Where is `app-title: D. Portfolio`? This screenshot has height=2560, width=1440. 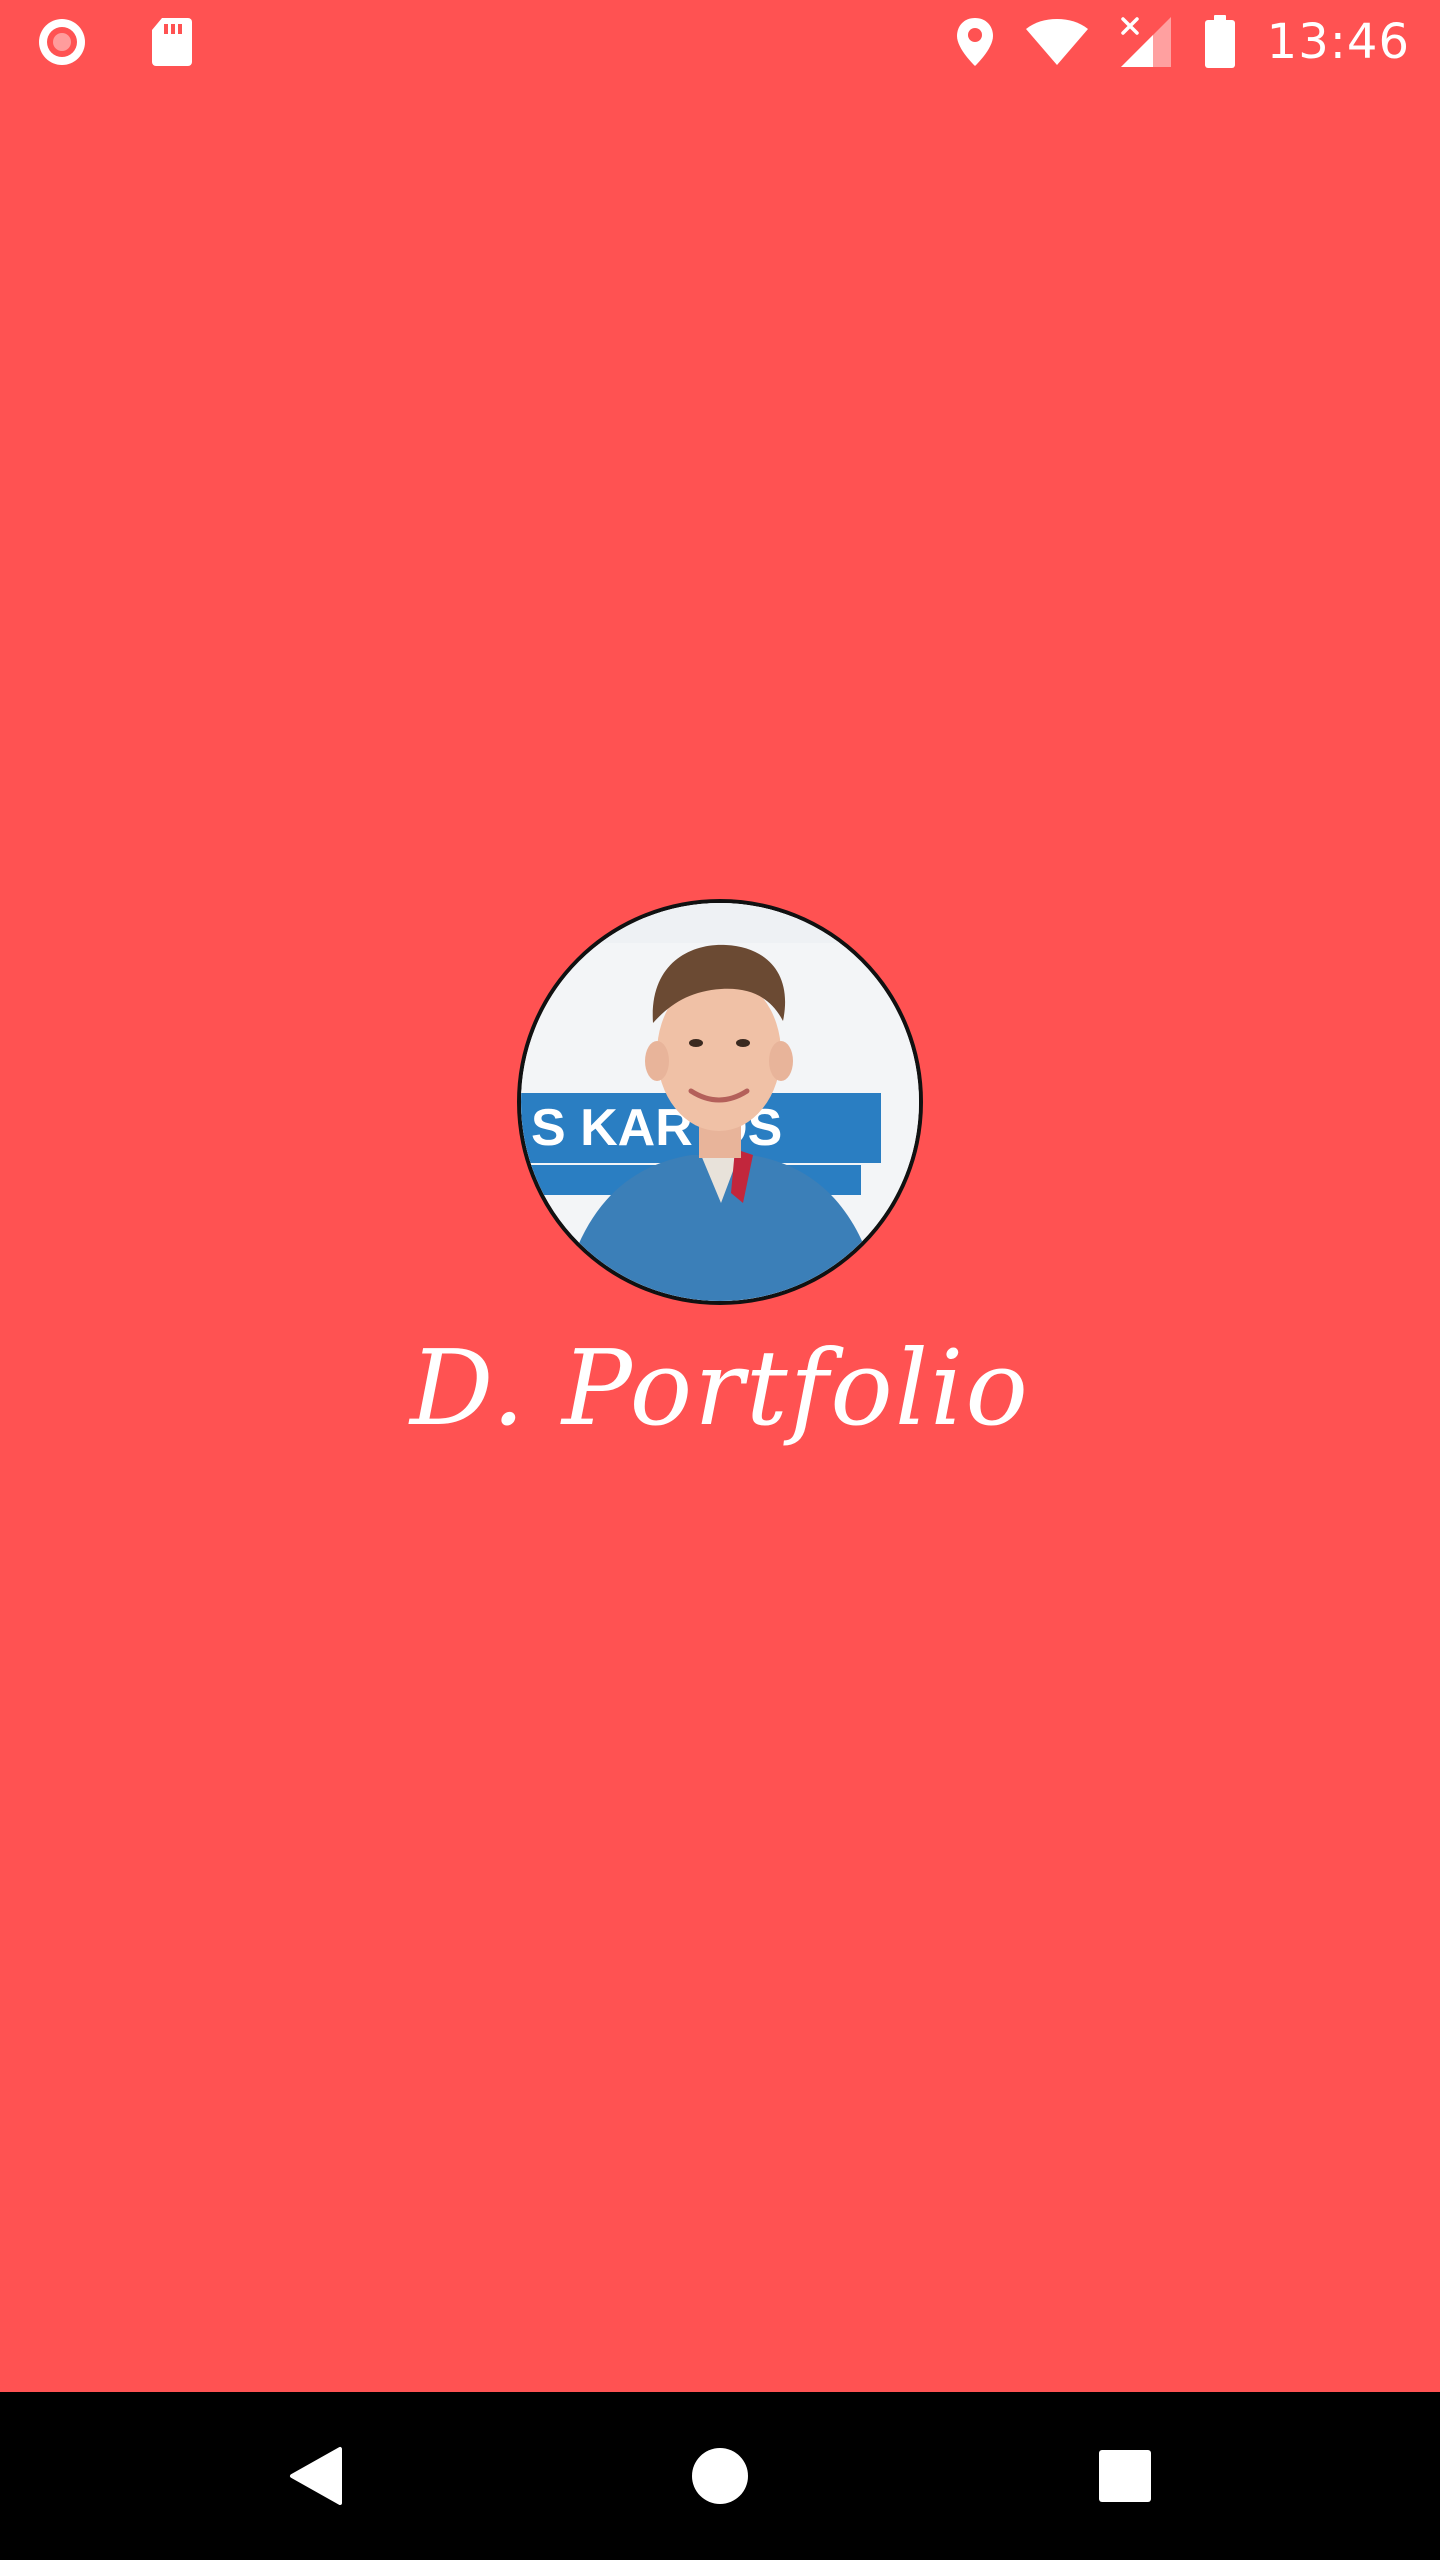
app-title: D. Portfolio is located at coordinates (720, 1388).